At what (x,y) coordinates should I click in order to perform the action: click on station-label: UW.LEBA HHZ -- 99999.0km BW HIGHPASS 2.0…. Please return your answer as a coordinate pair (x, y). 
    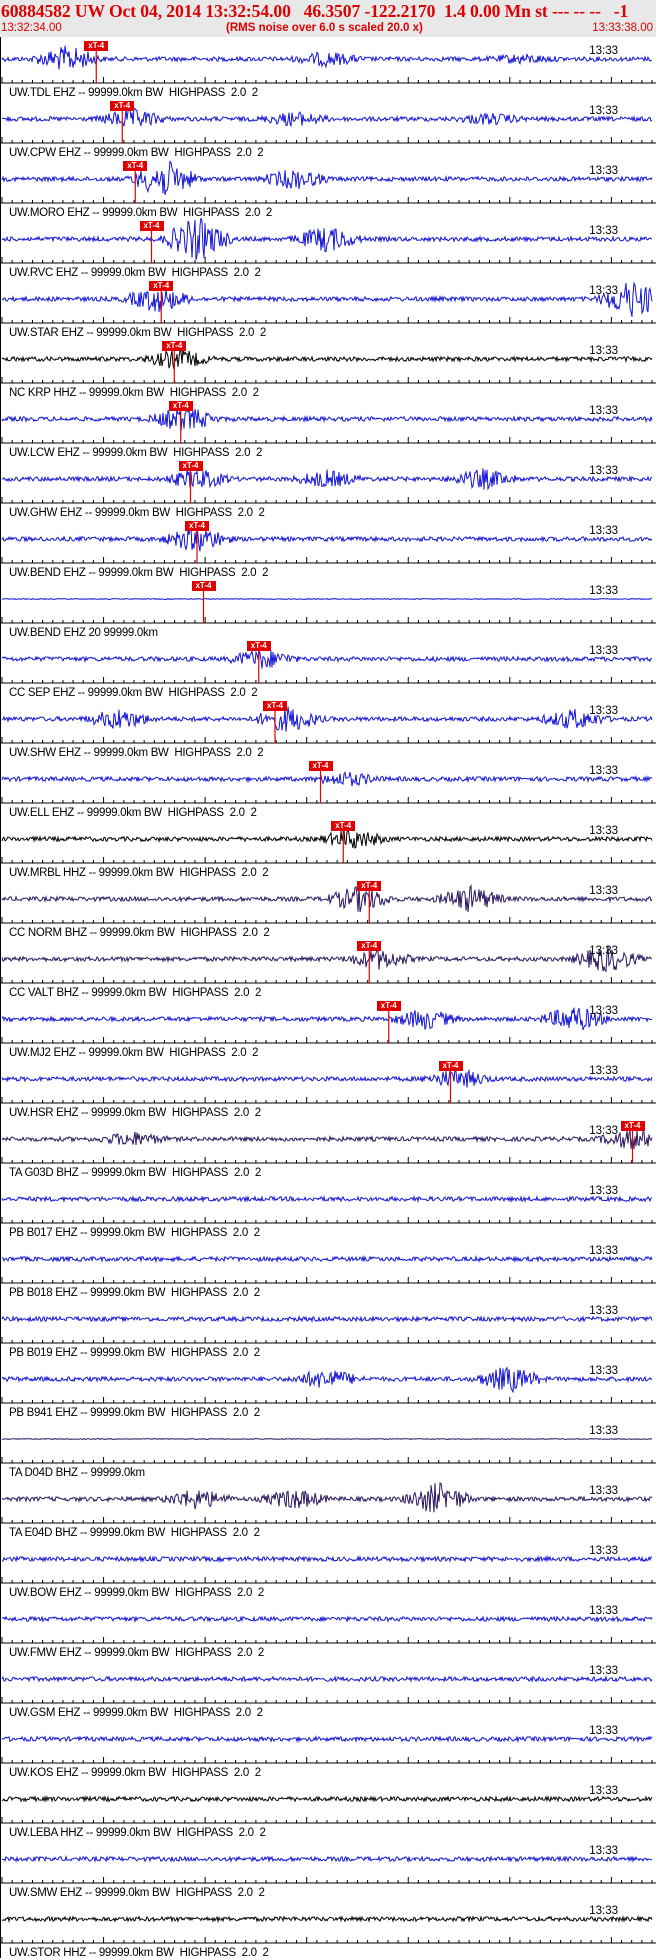
    Looking at the image, I should click on (137, 1833).